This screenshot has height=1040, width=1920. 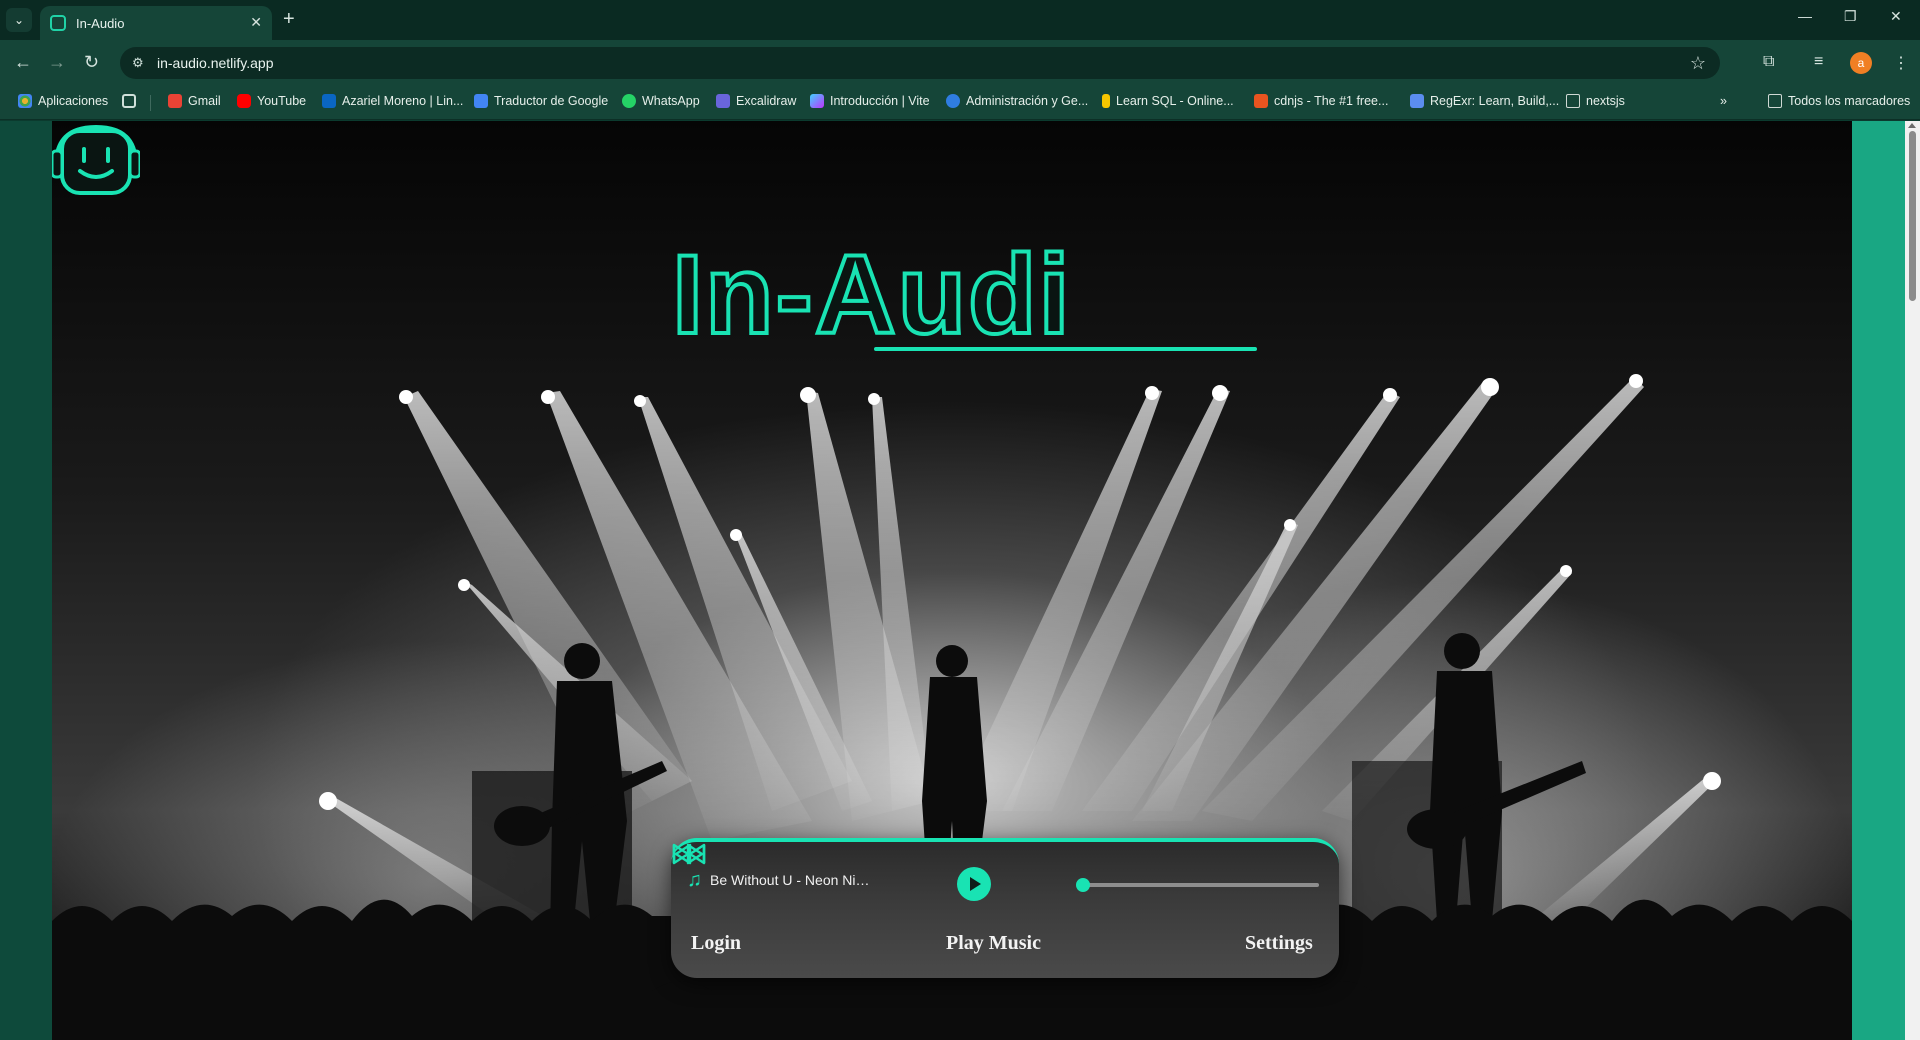 I want to click on right-accent-panel, so click(x=1878, y=580).